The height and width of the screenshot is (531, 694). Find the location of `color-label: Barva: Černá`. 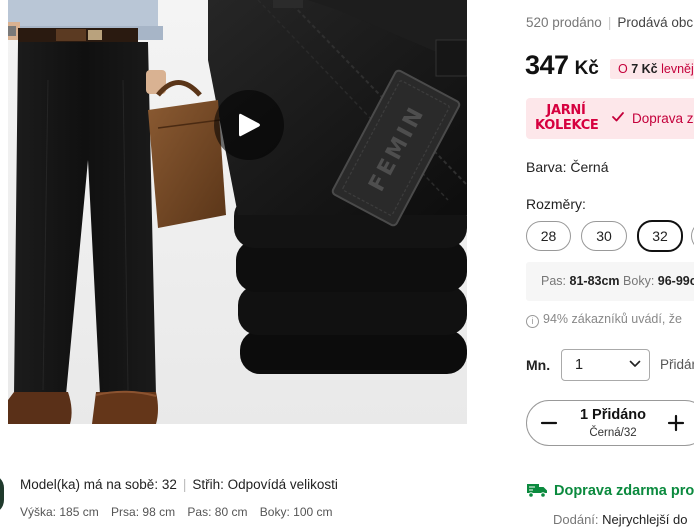

color-label: Barva: Černá is located at coordinates (567, 167).